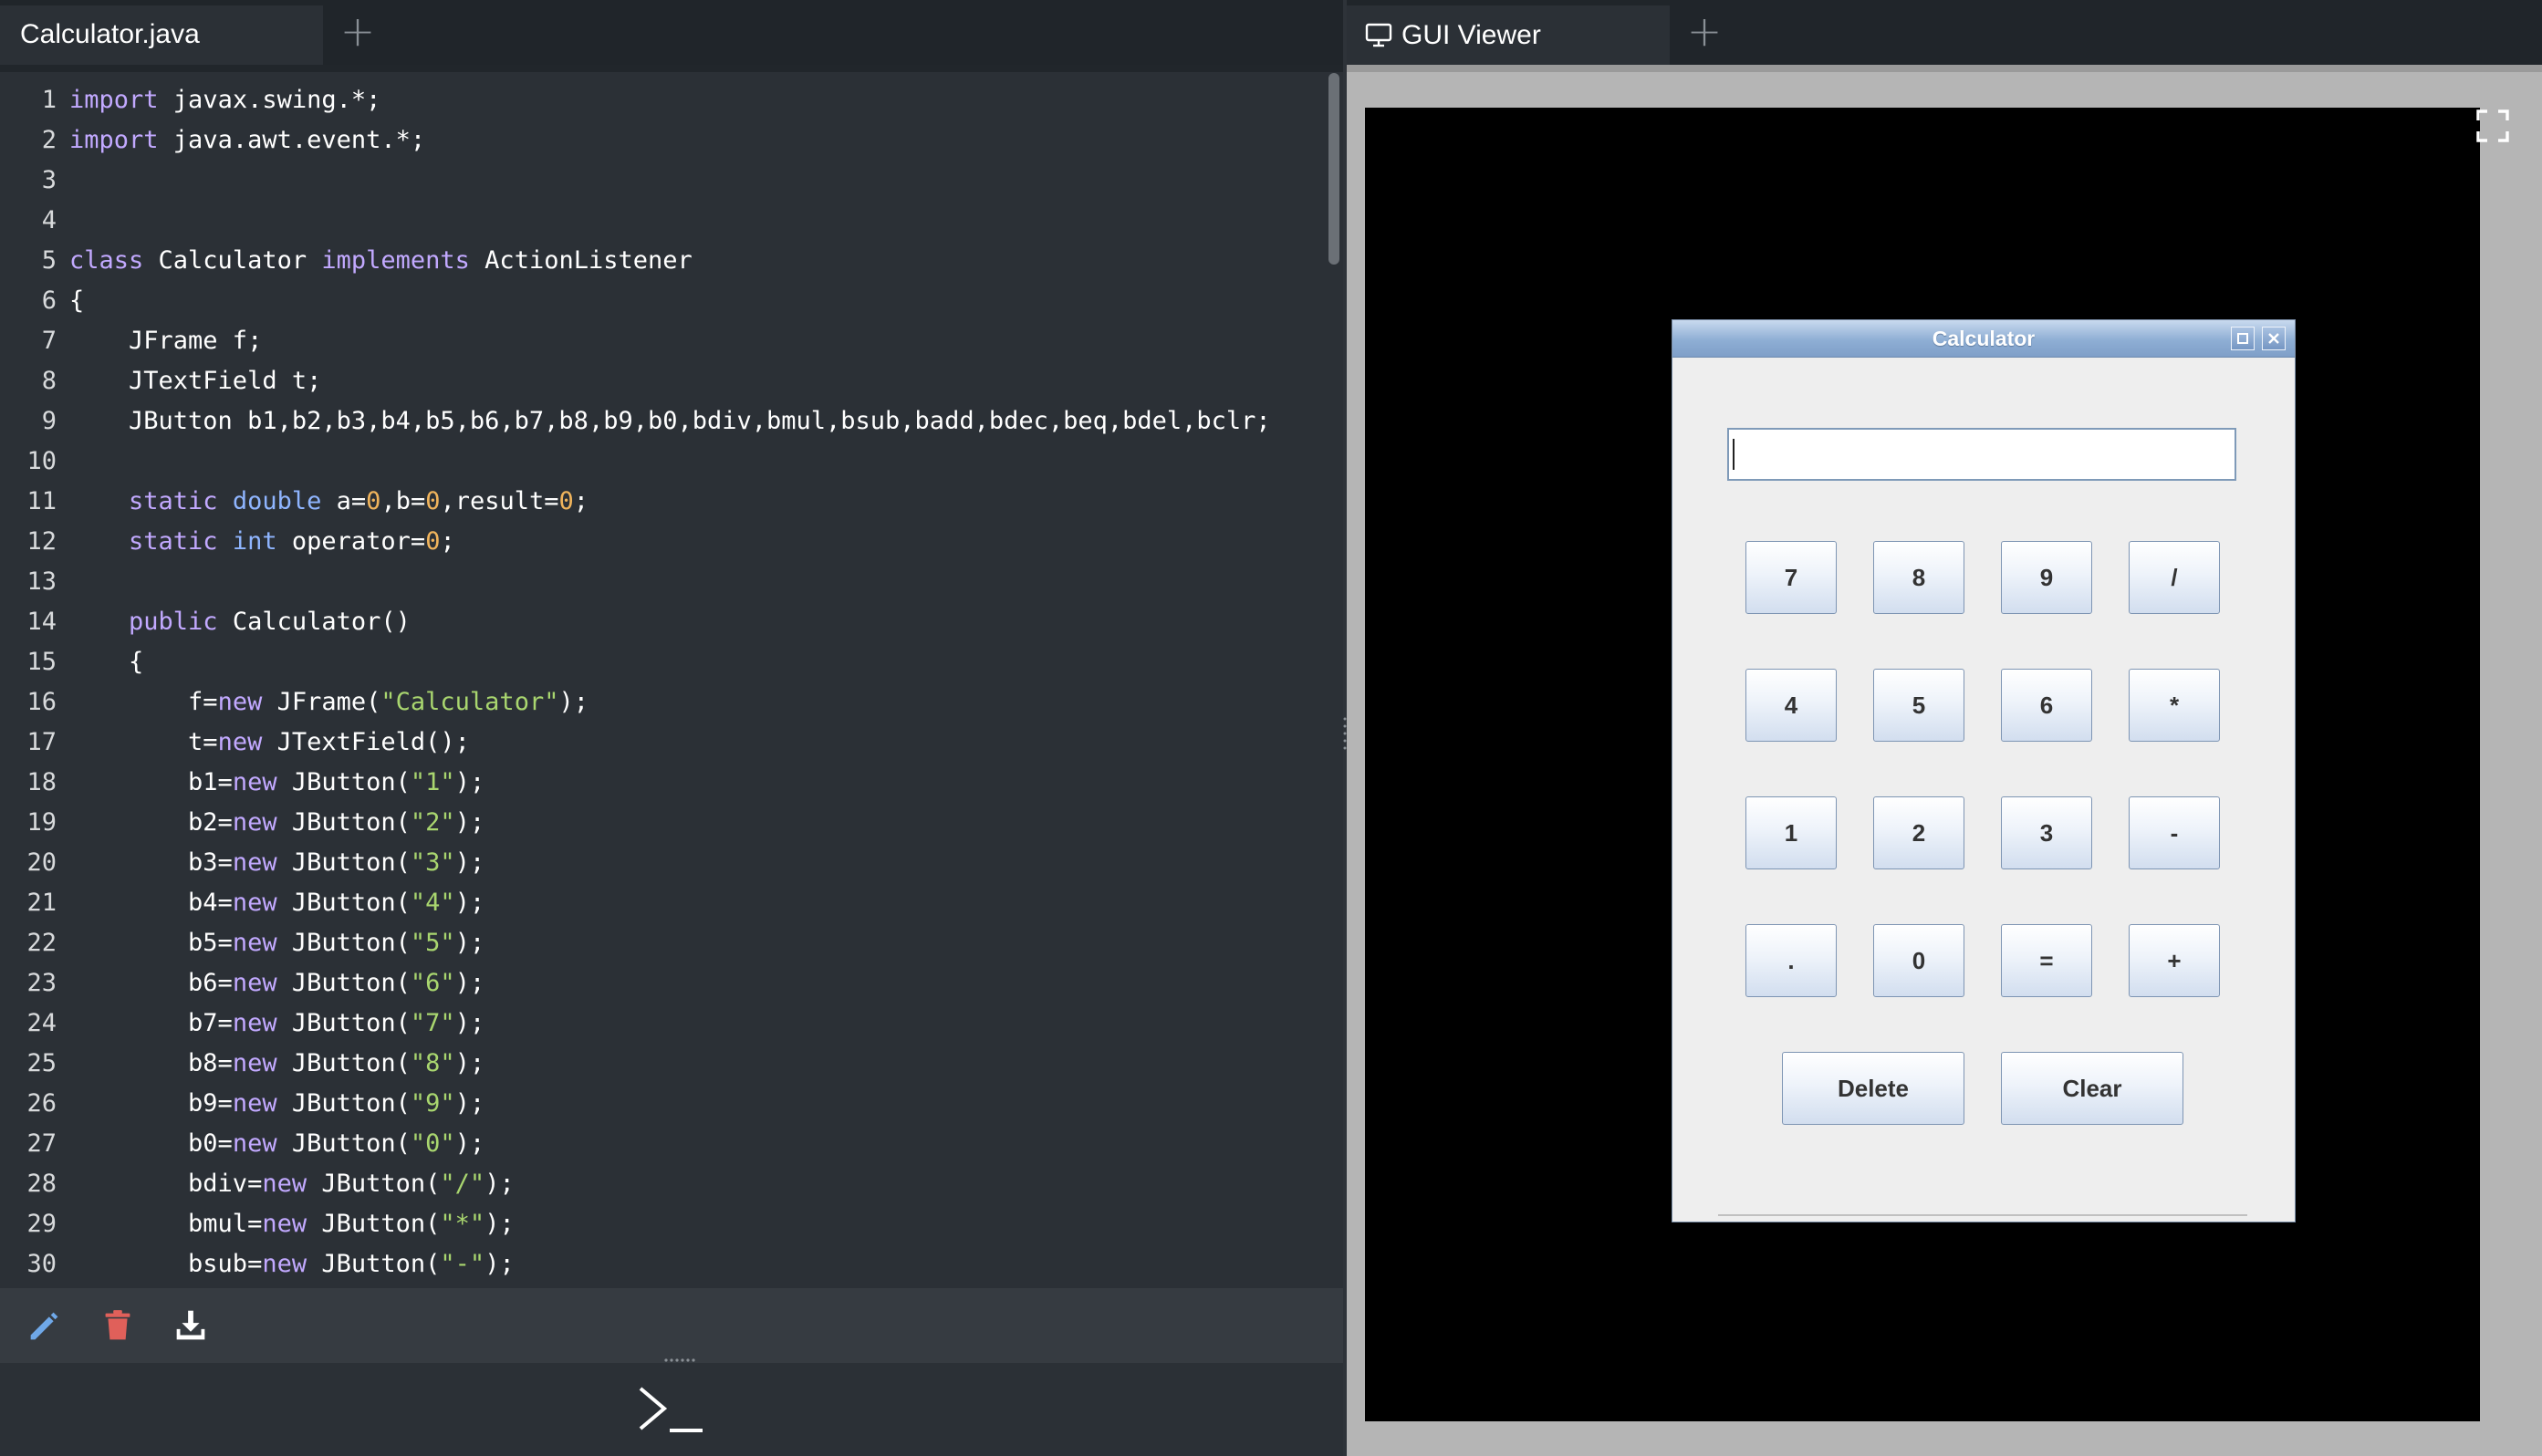 The width and height of the screenshot is (2542, 1456). Describe the element at coordinates (118, 1326) in the screenshot. I see `trash-icon` at that location.